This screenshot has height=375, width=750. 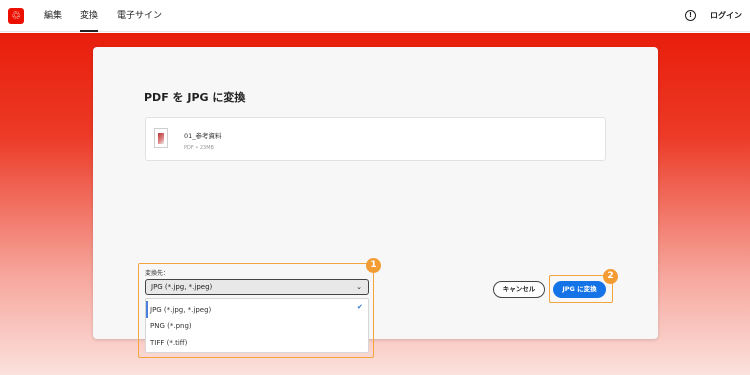 I want to click on file-name: 01_参考資料, so click(x=203, y=136).